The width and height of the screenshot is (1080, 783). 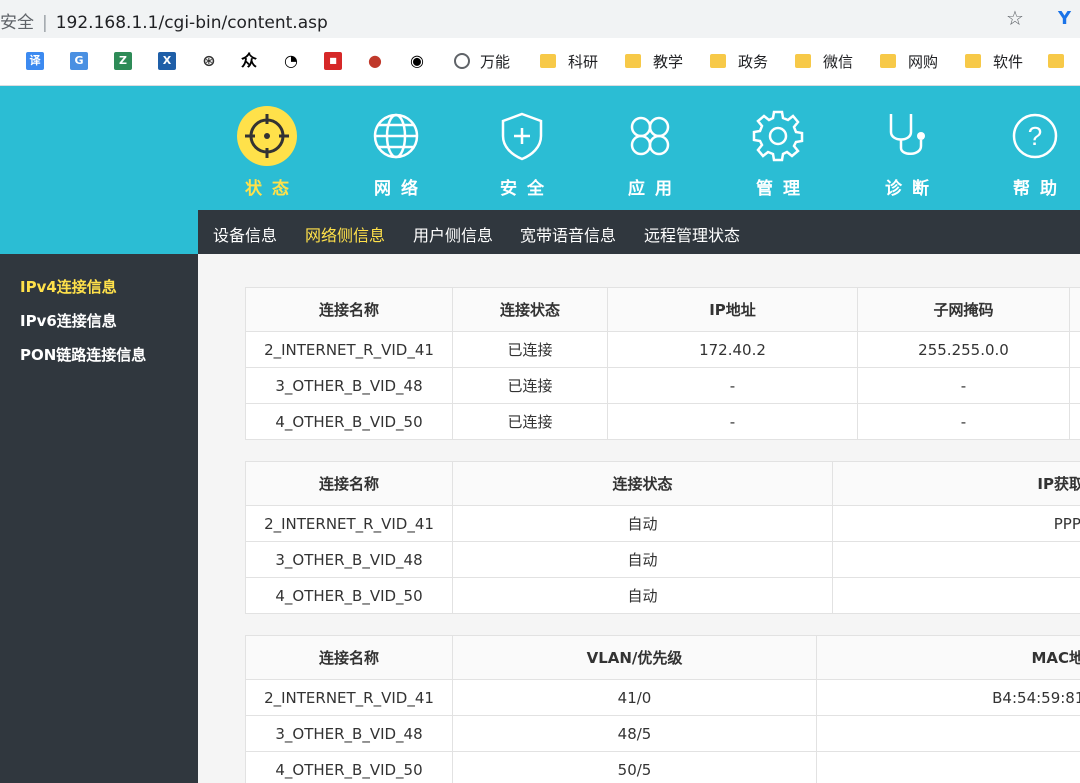 I want to click on frog-bookmark-icon: ●, so click(x=375, y=61).